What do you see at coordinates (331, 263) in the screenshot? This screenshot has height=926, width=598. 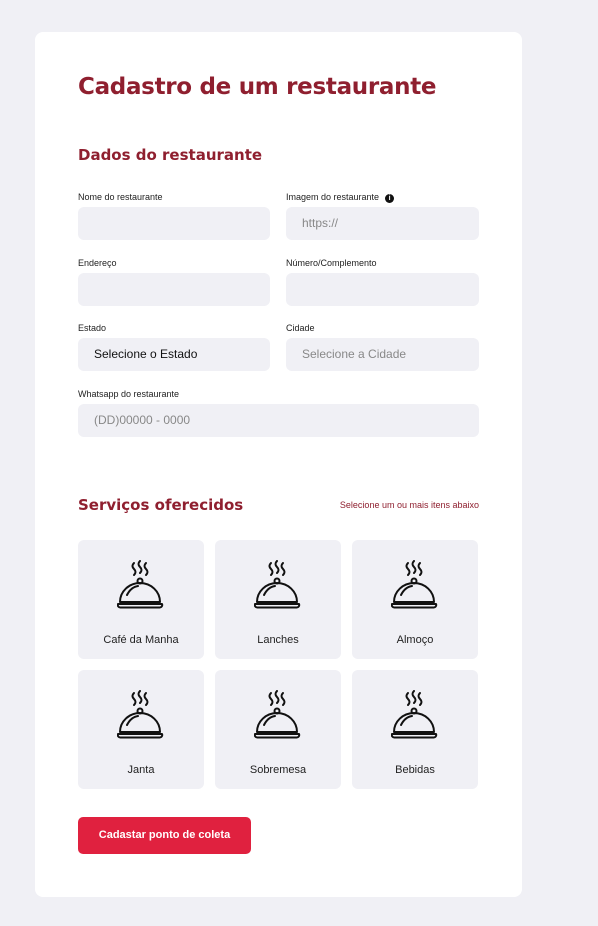 I see `number-label: Número/Complemento` at bounding box center [331, 263].